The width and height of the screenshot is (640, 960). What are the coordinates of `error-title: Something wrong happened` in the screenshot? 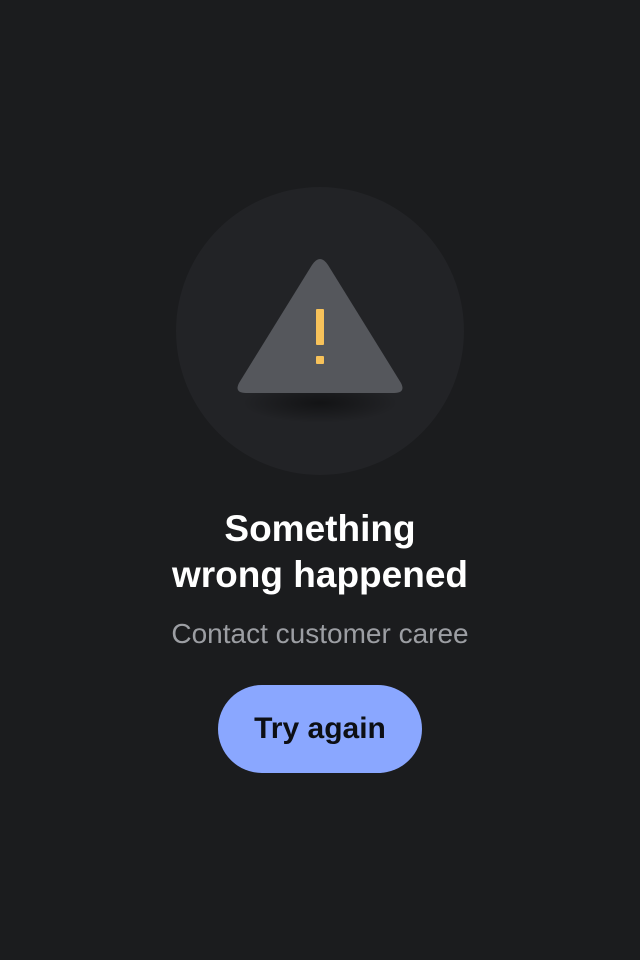 It's located at (320, 552).